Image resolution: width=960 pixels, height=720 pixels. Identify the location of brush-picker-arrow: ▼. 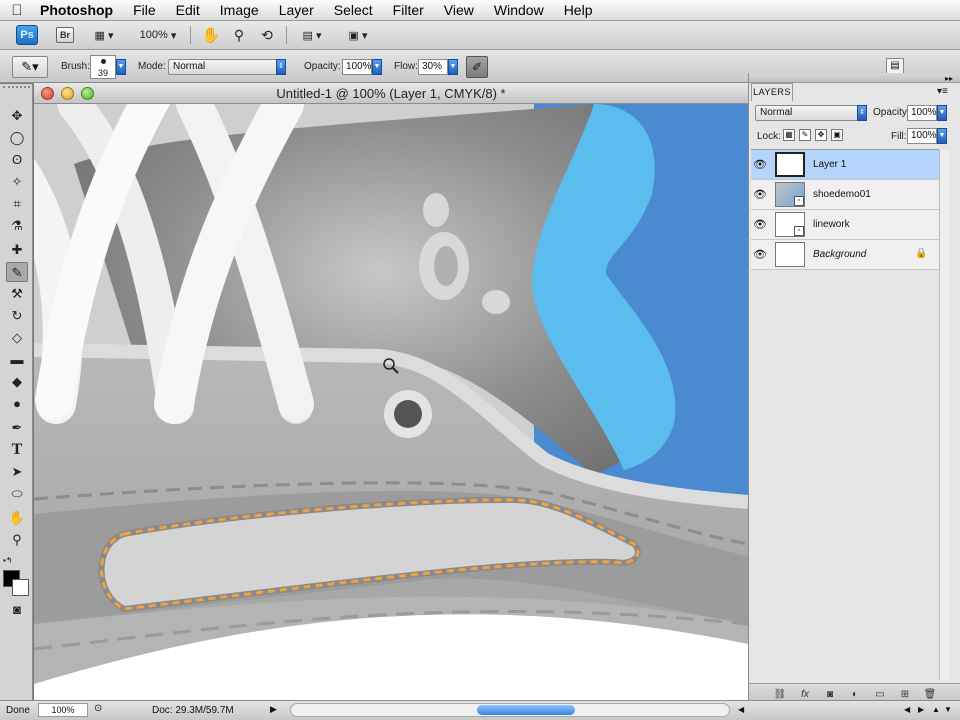
(121, 67).